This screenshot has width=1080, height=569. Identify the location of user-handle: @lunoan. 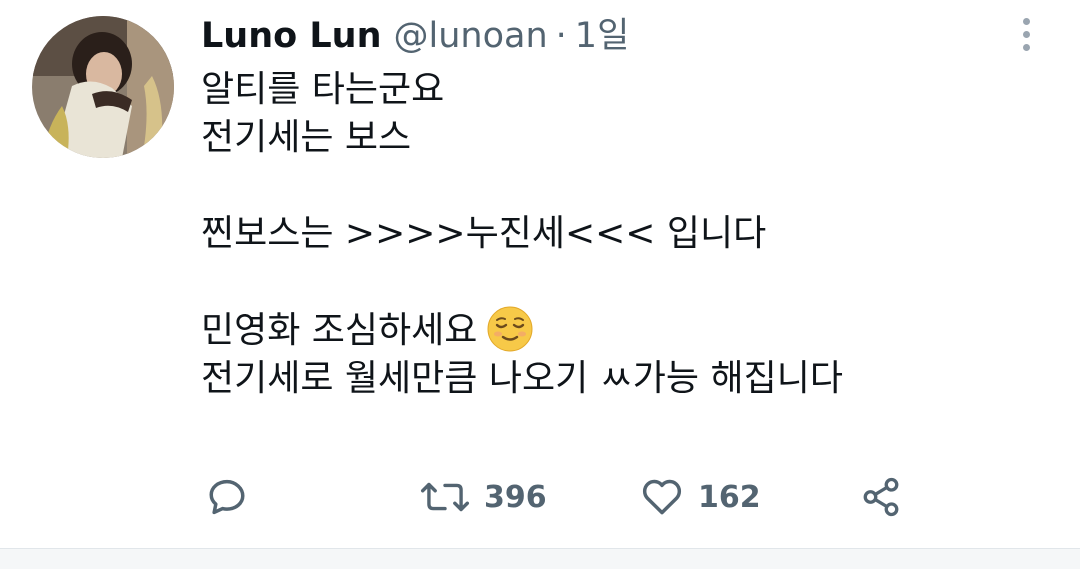
(471, 36).